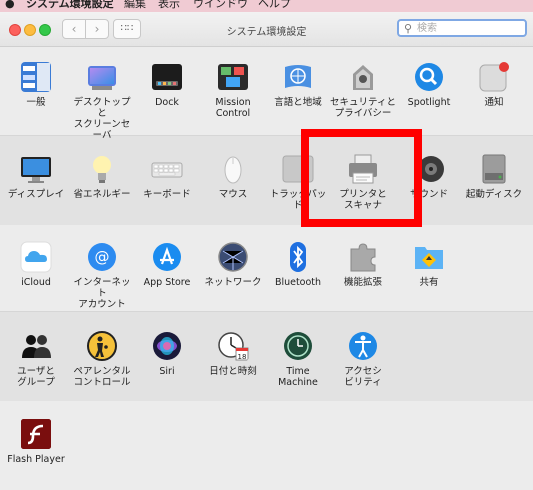 The width and height of the screenshot is (533, 490). I want to click on search-icon: ⚲, so click(408, 28).